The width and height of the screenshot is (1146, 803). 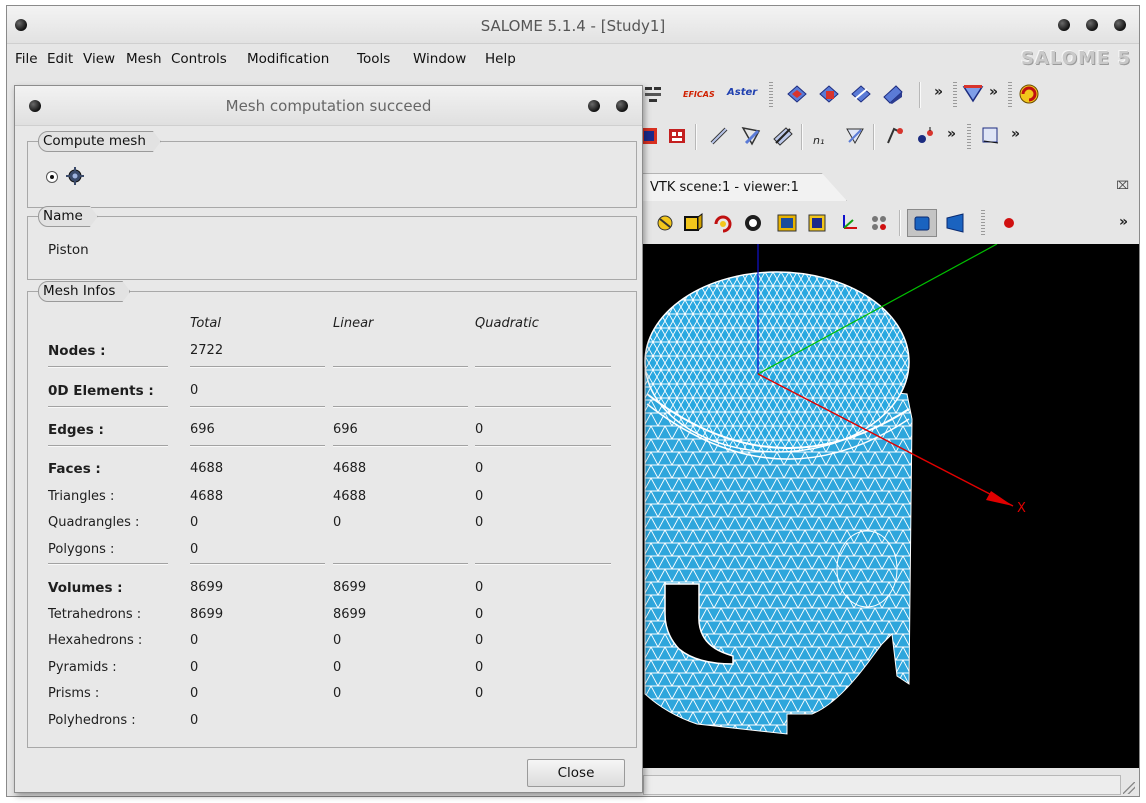 What do you see at coordinates (879, 223) in the screenshot?
I see `clipping-icon` at bounding box center [879, 223].